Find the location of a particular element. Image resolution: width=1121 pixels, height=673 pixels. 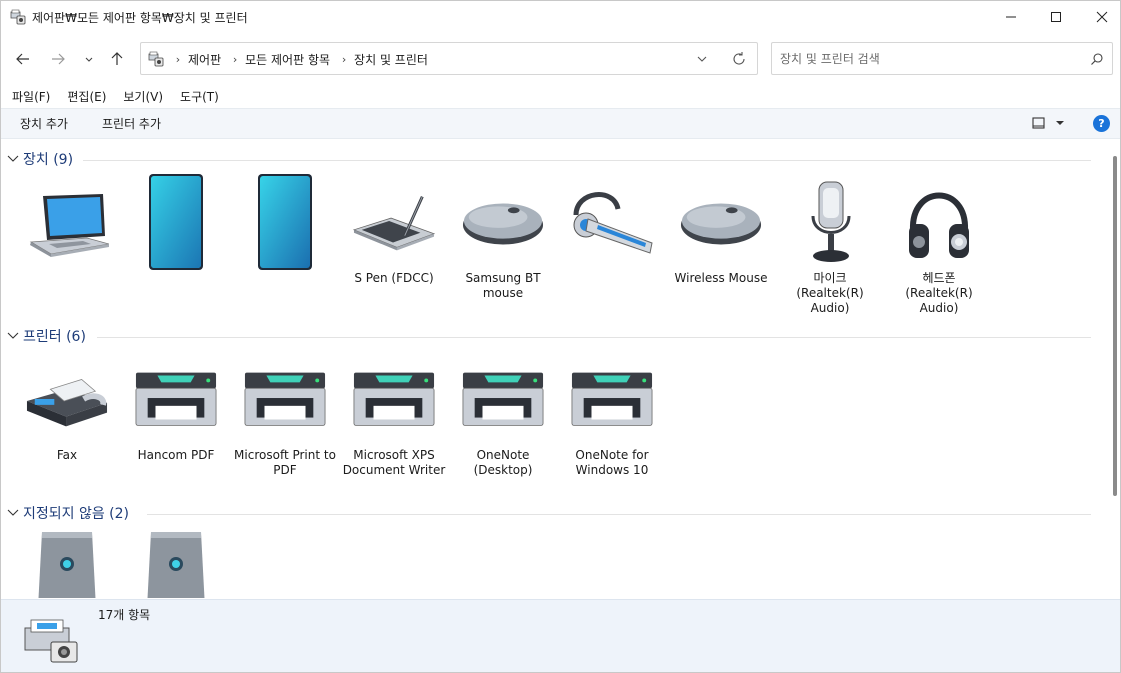

maximize-button is located at coordinates (1056, 17).